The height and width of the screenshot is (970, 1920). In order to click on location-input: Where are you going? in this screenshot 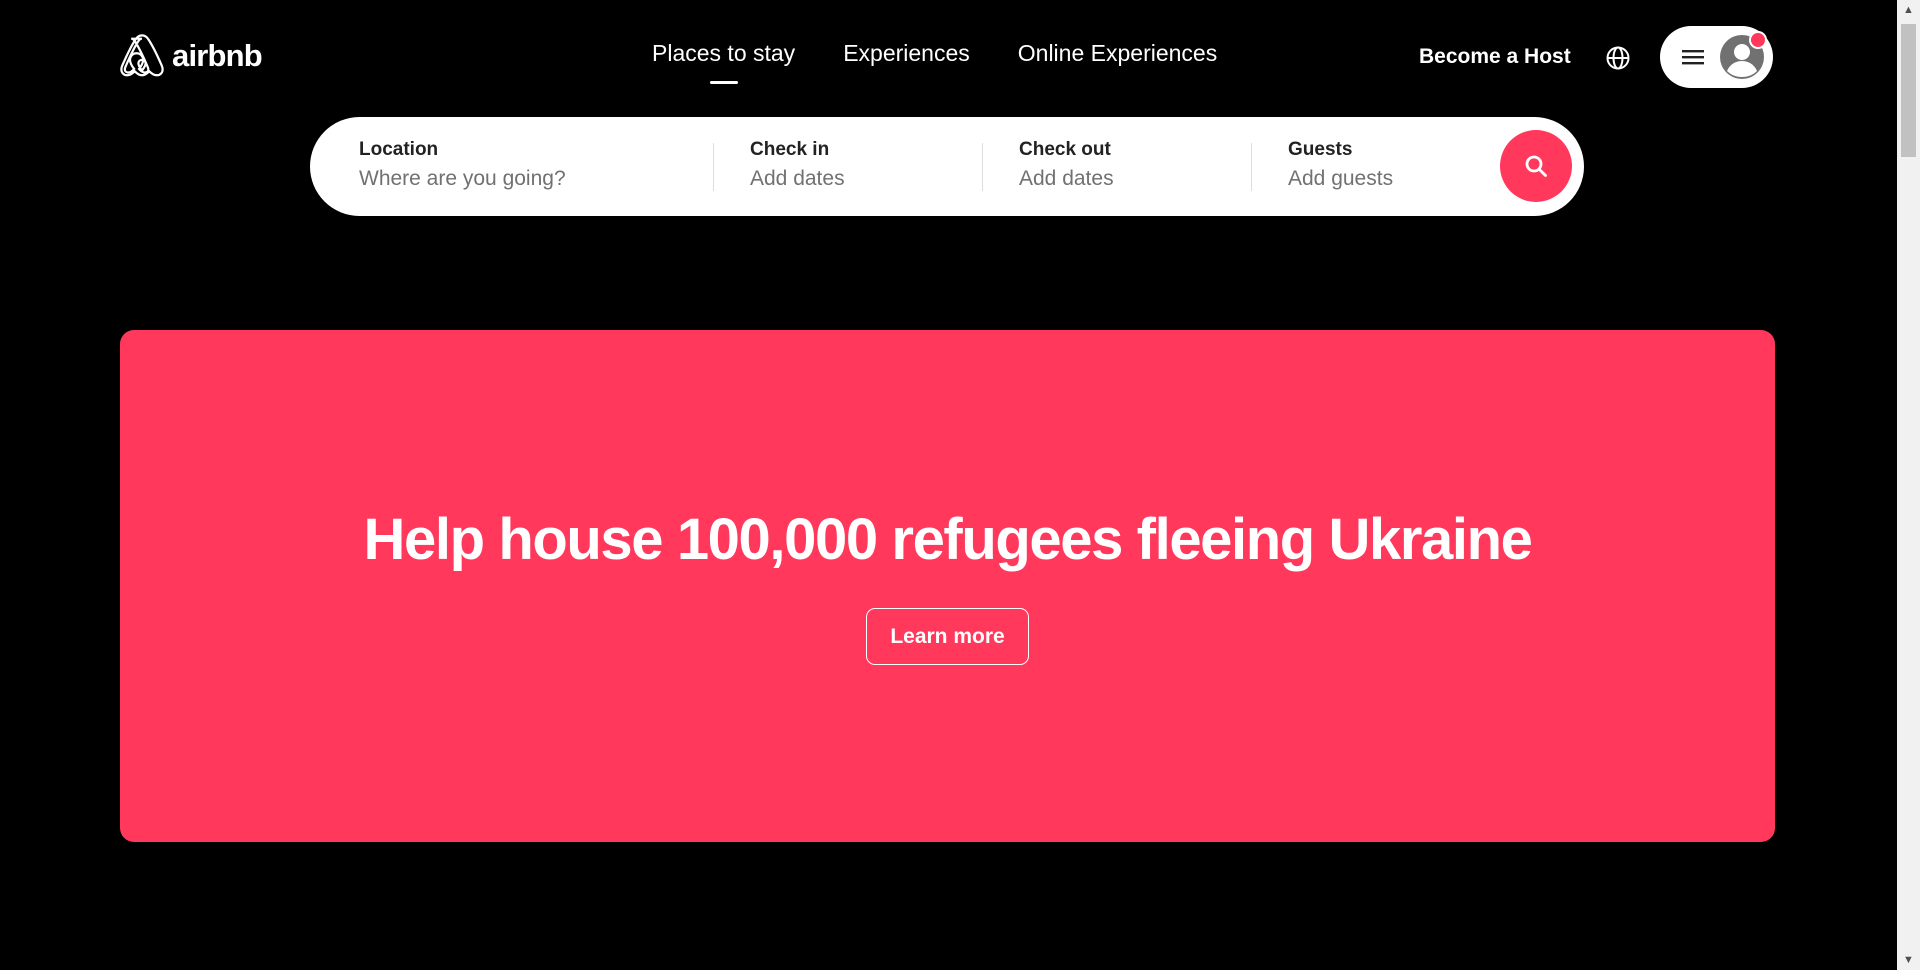, I will do `click(462, 179)`.